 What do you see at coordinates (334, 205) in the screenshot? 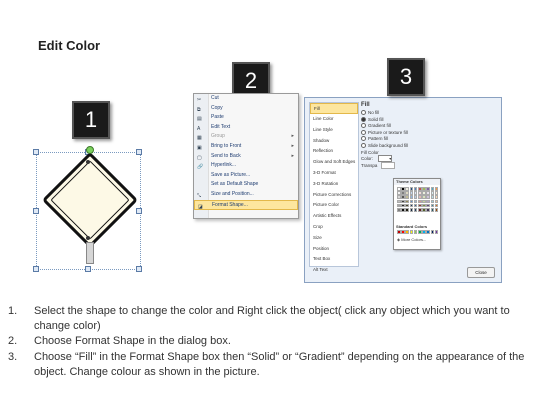
I see `nav-item-picture-color: Picture Color` at bounding box center [334, 205].